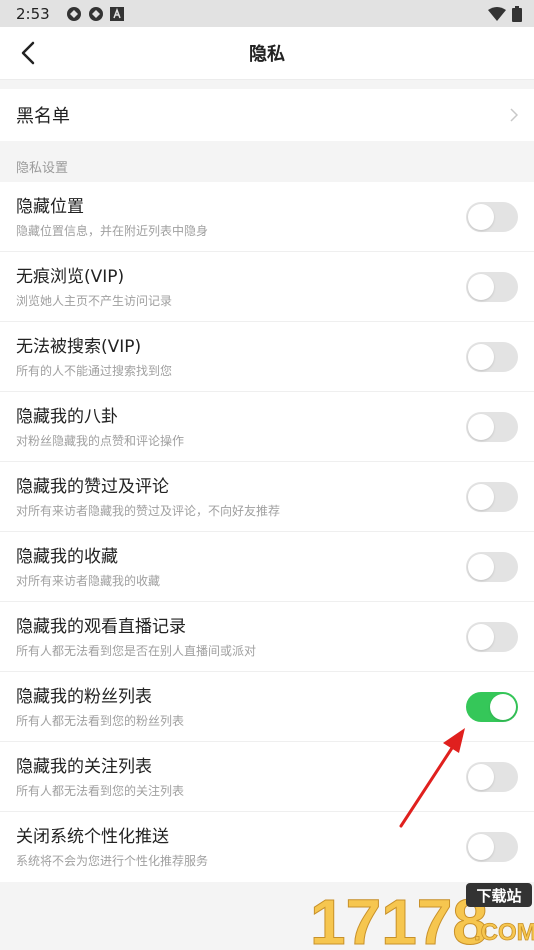 The width and height of the screenshot is (534, 950). Describe the element at coordinates (88, 580) in the screenshot. I see `setting-subtitle: 对所有来访者隐藏我的收藏` at that location.